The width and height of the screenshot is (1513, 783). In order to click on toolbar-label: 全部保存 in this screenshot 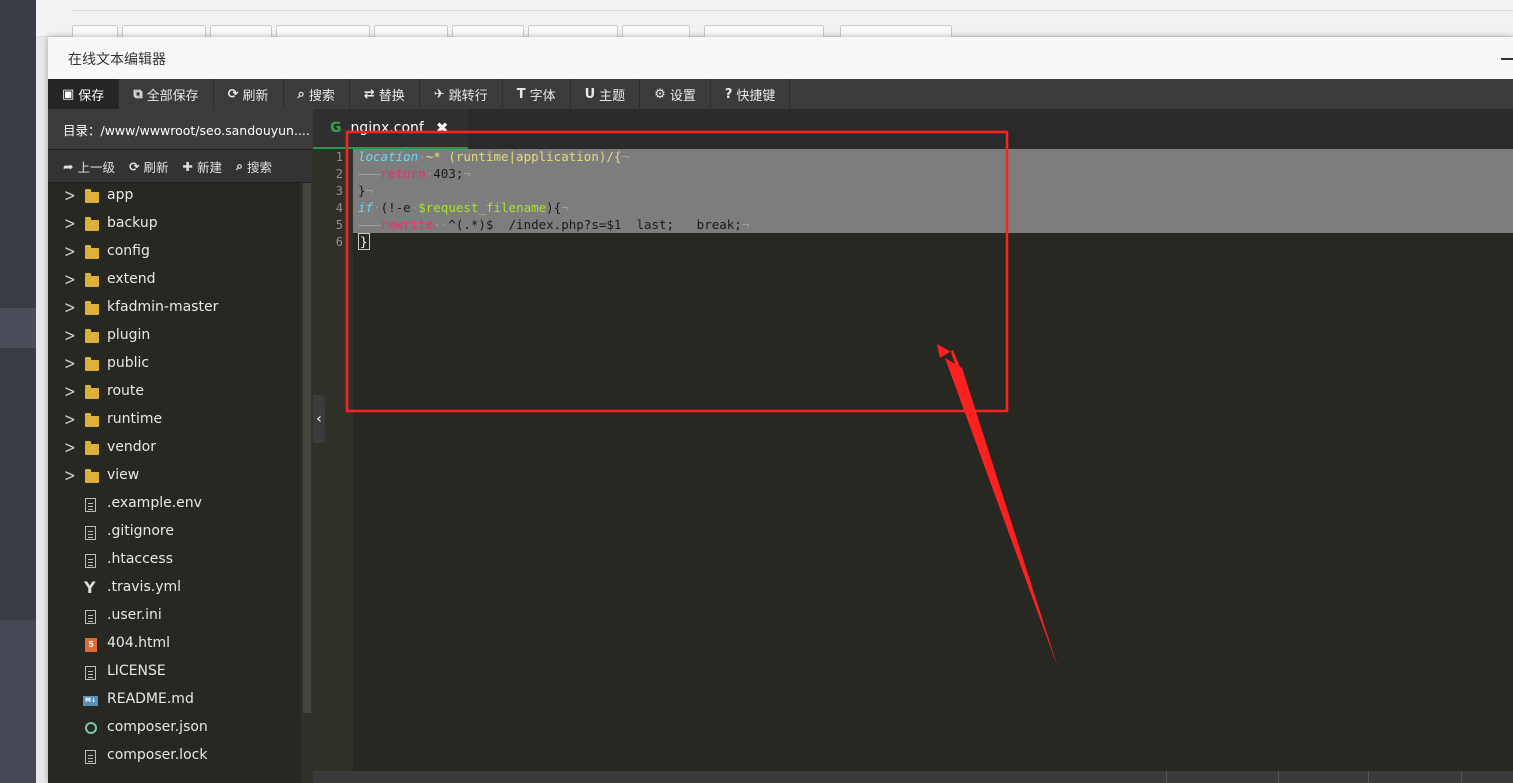, I will do `click(172, 96)`.